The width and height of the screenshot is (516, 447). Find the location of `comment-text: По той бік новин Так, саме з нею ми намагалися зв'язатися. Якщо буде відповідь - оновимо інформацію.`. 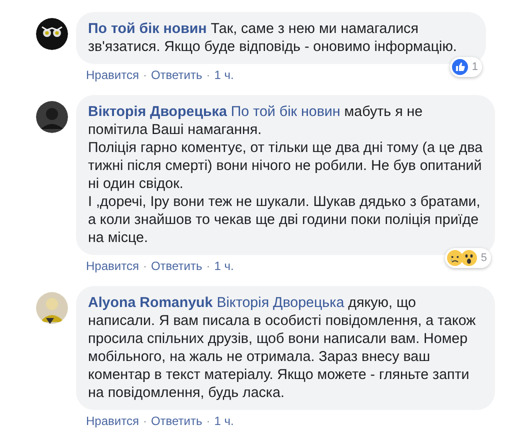

comment-text: По той бік новин Так, саме з нею ми намагалися зв'язатися. Якщо буде відповідь - оновимо інформацію. is located at coordinates (273, 38).